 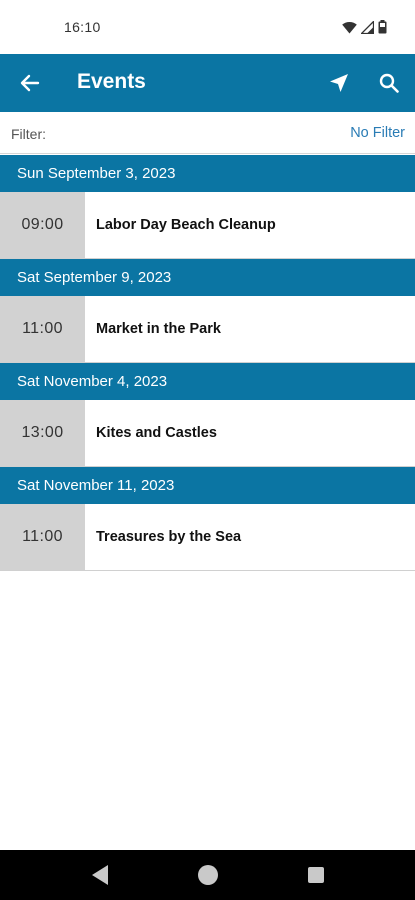 I want to click on event-row: 11:00 Market in the Park, so click(x=207, y=329).